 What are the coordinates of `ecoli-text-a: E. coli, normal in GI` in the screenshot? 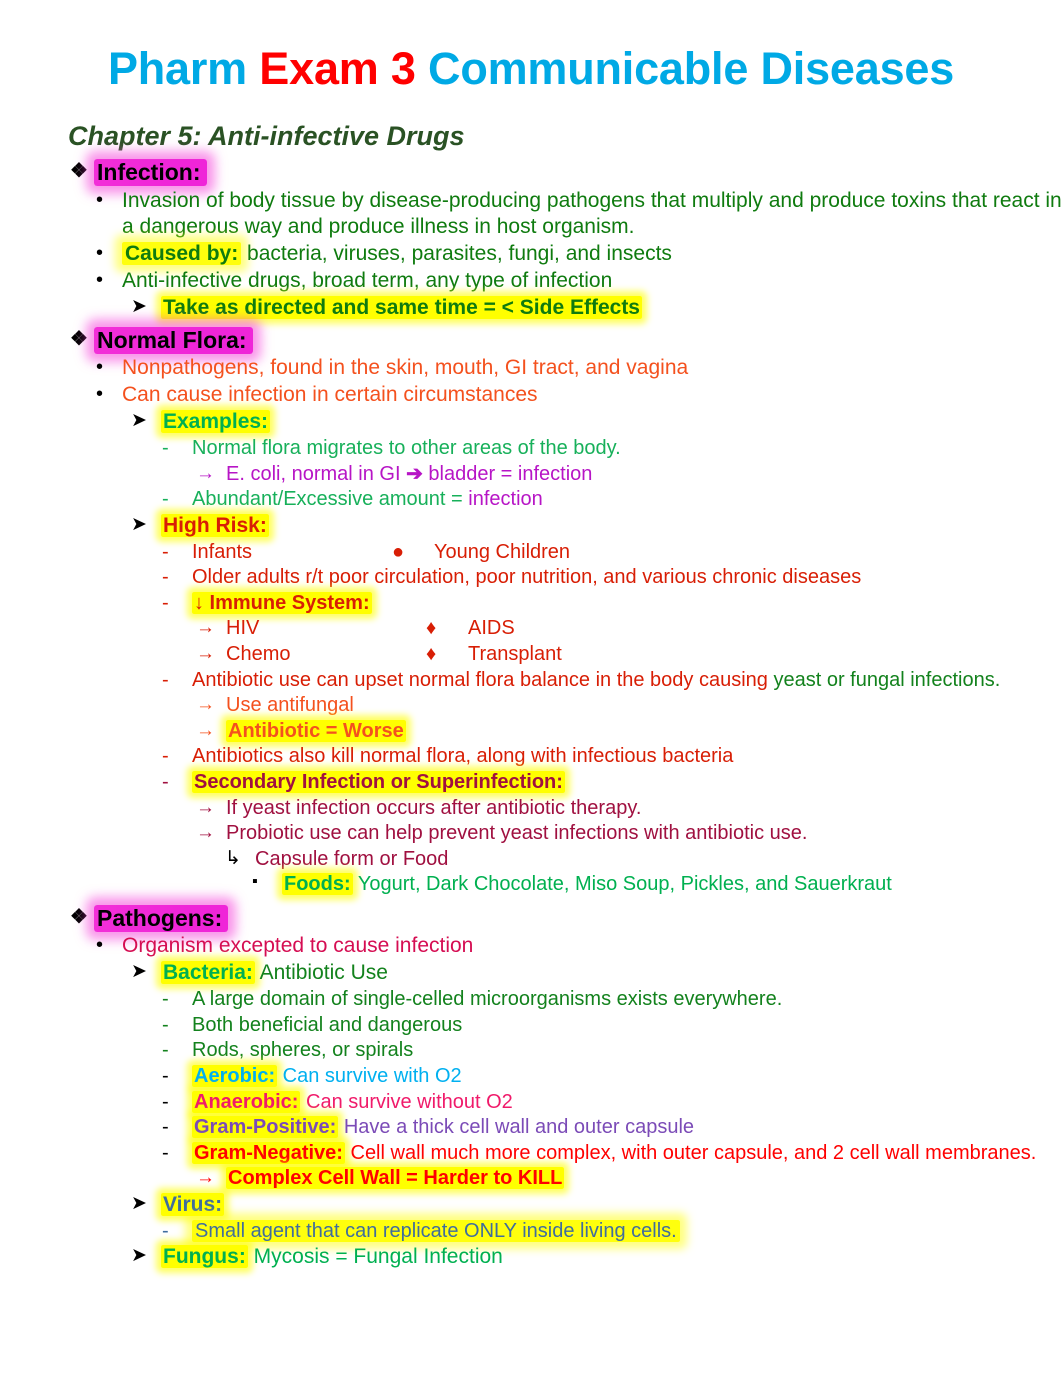 It's located at (316, 473).